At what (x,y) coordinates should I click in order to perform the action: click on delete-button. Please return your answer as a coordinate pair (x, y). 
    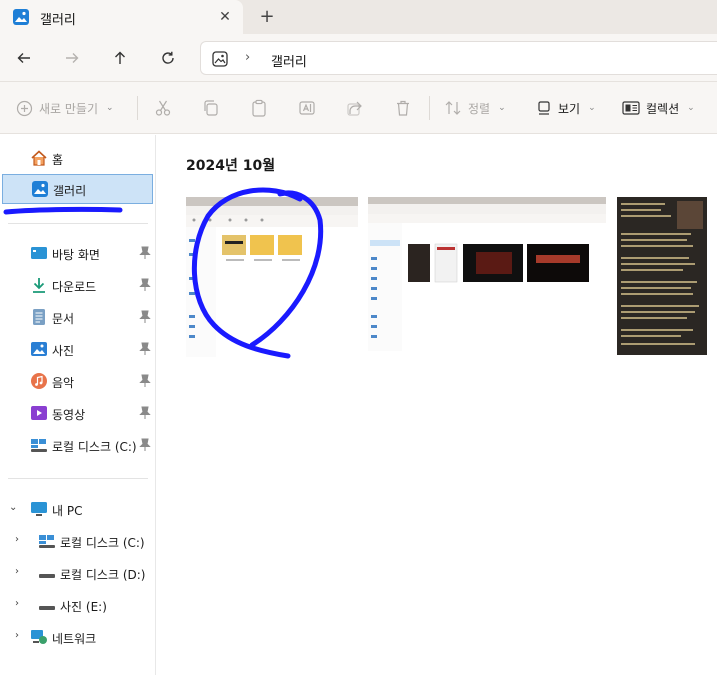
    Looking at the image, I should click on (403, 108).